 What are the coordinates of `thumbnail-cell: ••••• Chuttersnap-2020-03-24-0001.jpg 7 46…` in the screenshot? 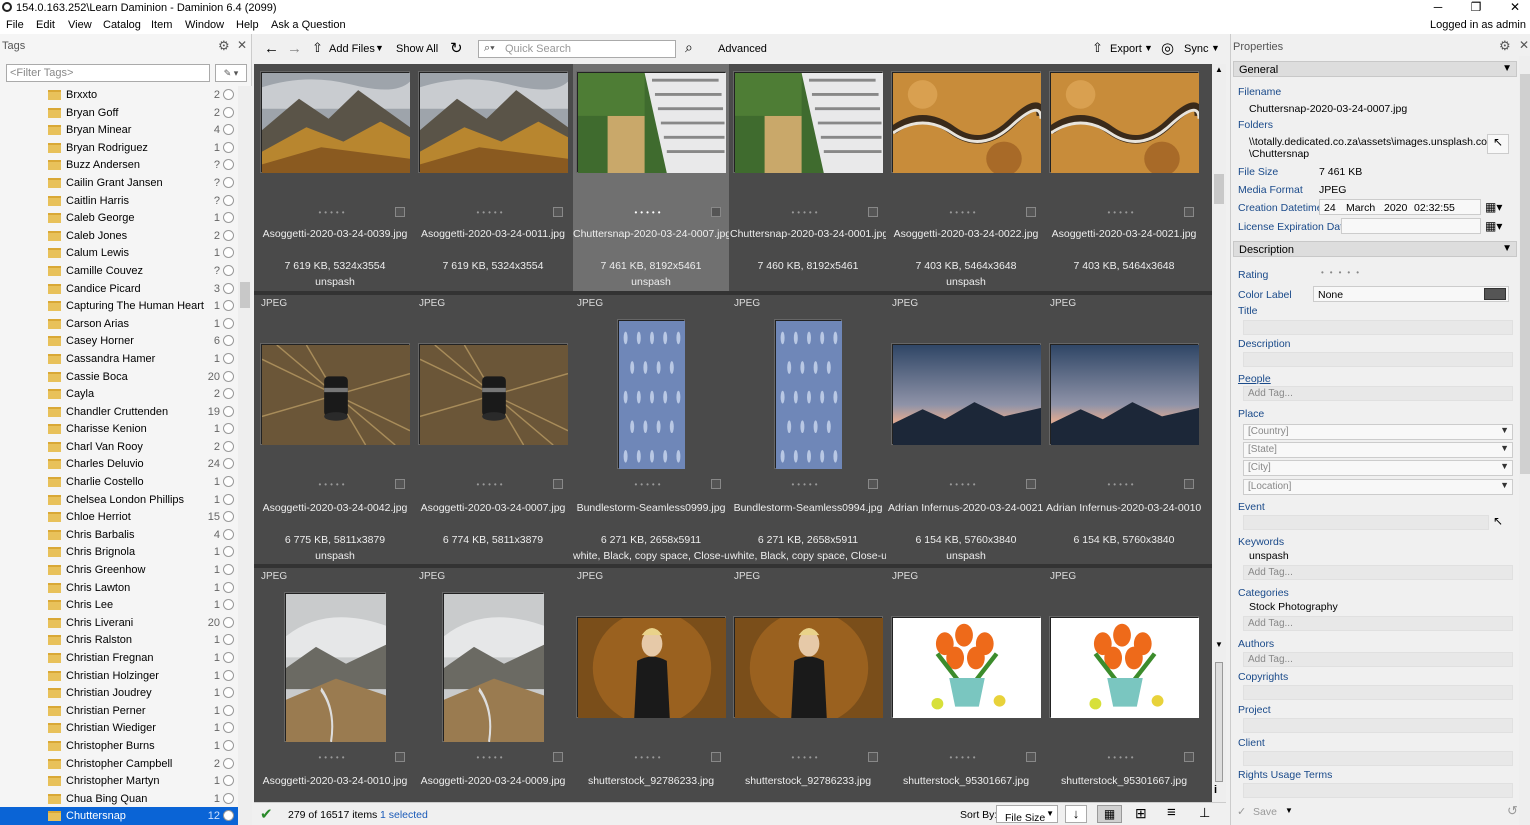 It's located at (808, 177).